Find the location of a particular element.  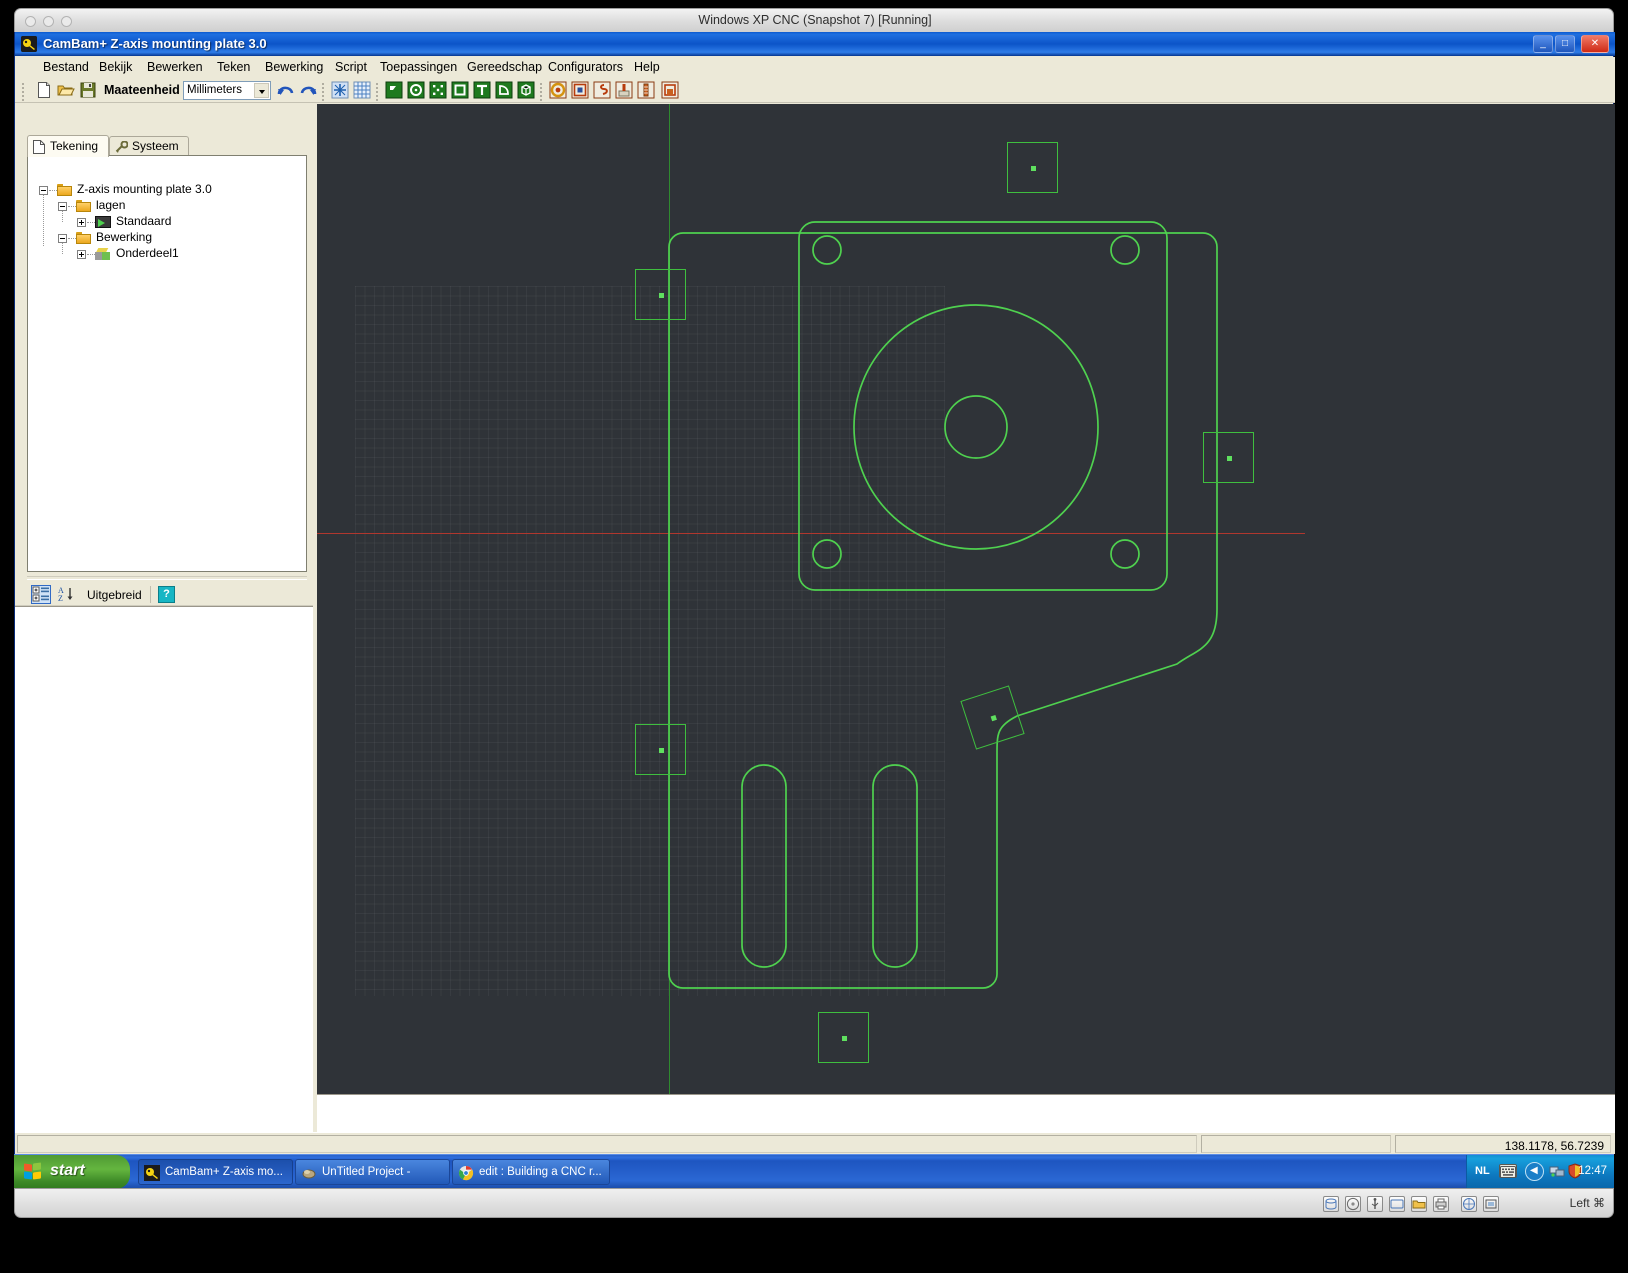

keyboard-icon is located at coordinates (1508, 1171).